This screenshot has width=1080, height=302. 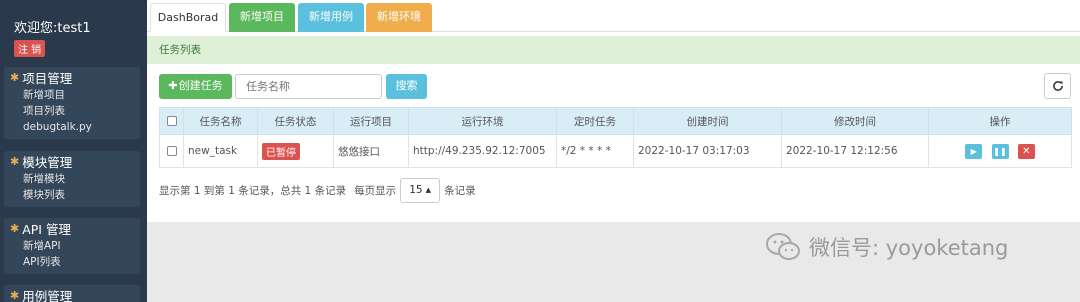 I want to click on delete-task-button: ✕, so click(x=1026, y=151).